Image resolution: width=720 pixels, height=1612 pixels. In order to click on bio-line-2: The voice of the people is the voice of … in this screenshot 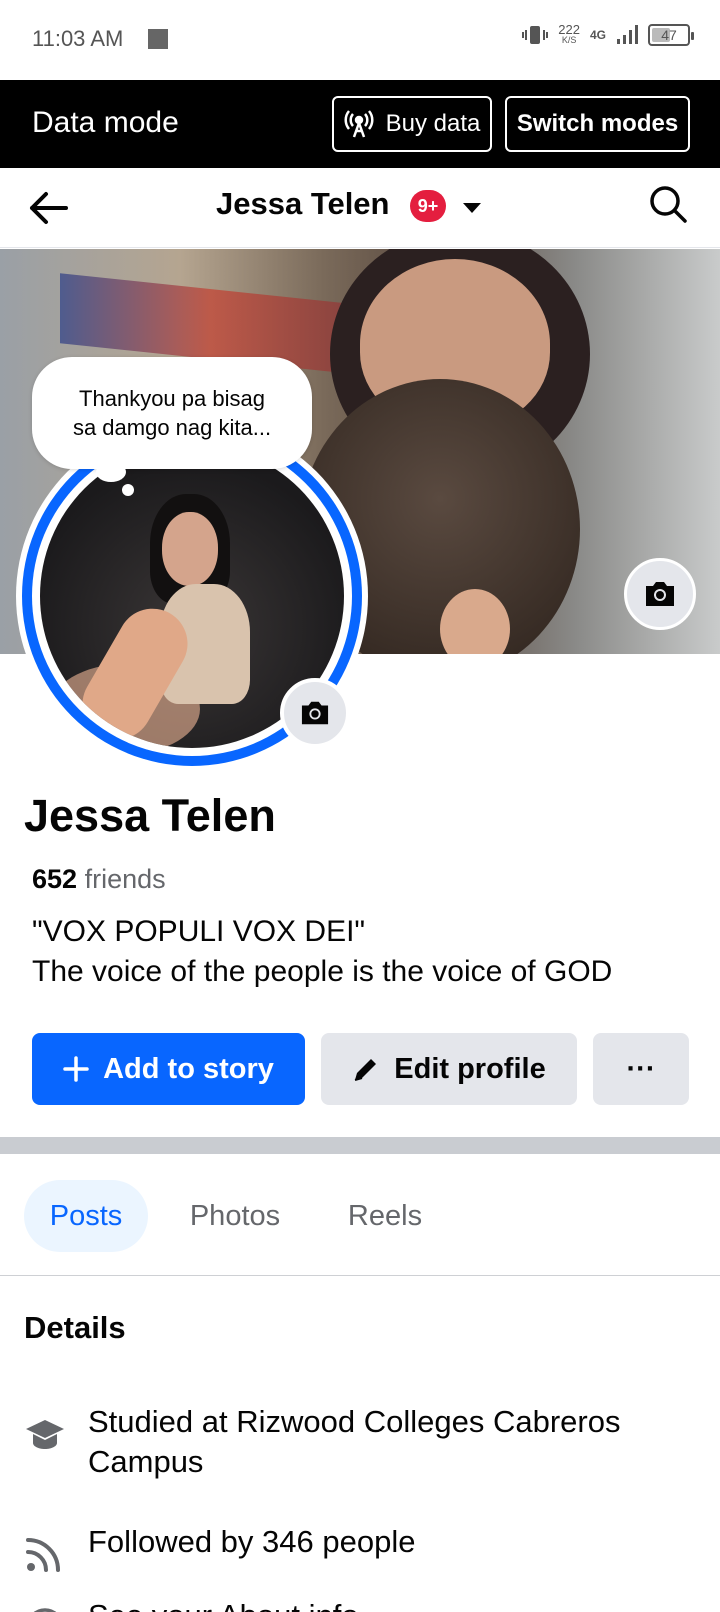, I will do `click(322, 971)`.